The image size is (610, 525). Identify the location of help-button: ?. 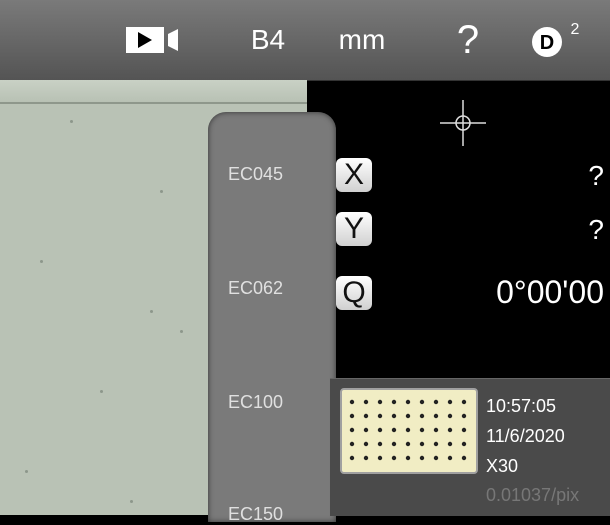
(468, 40).